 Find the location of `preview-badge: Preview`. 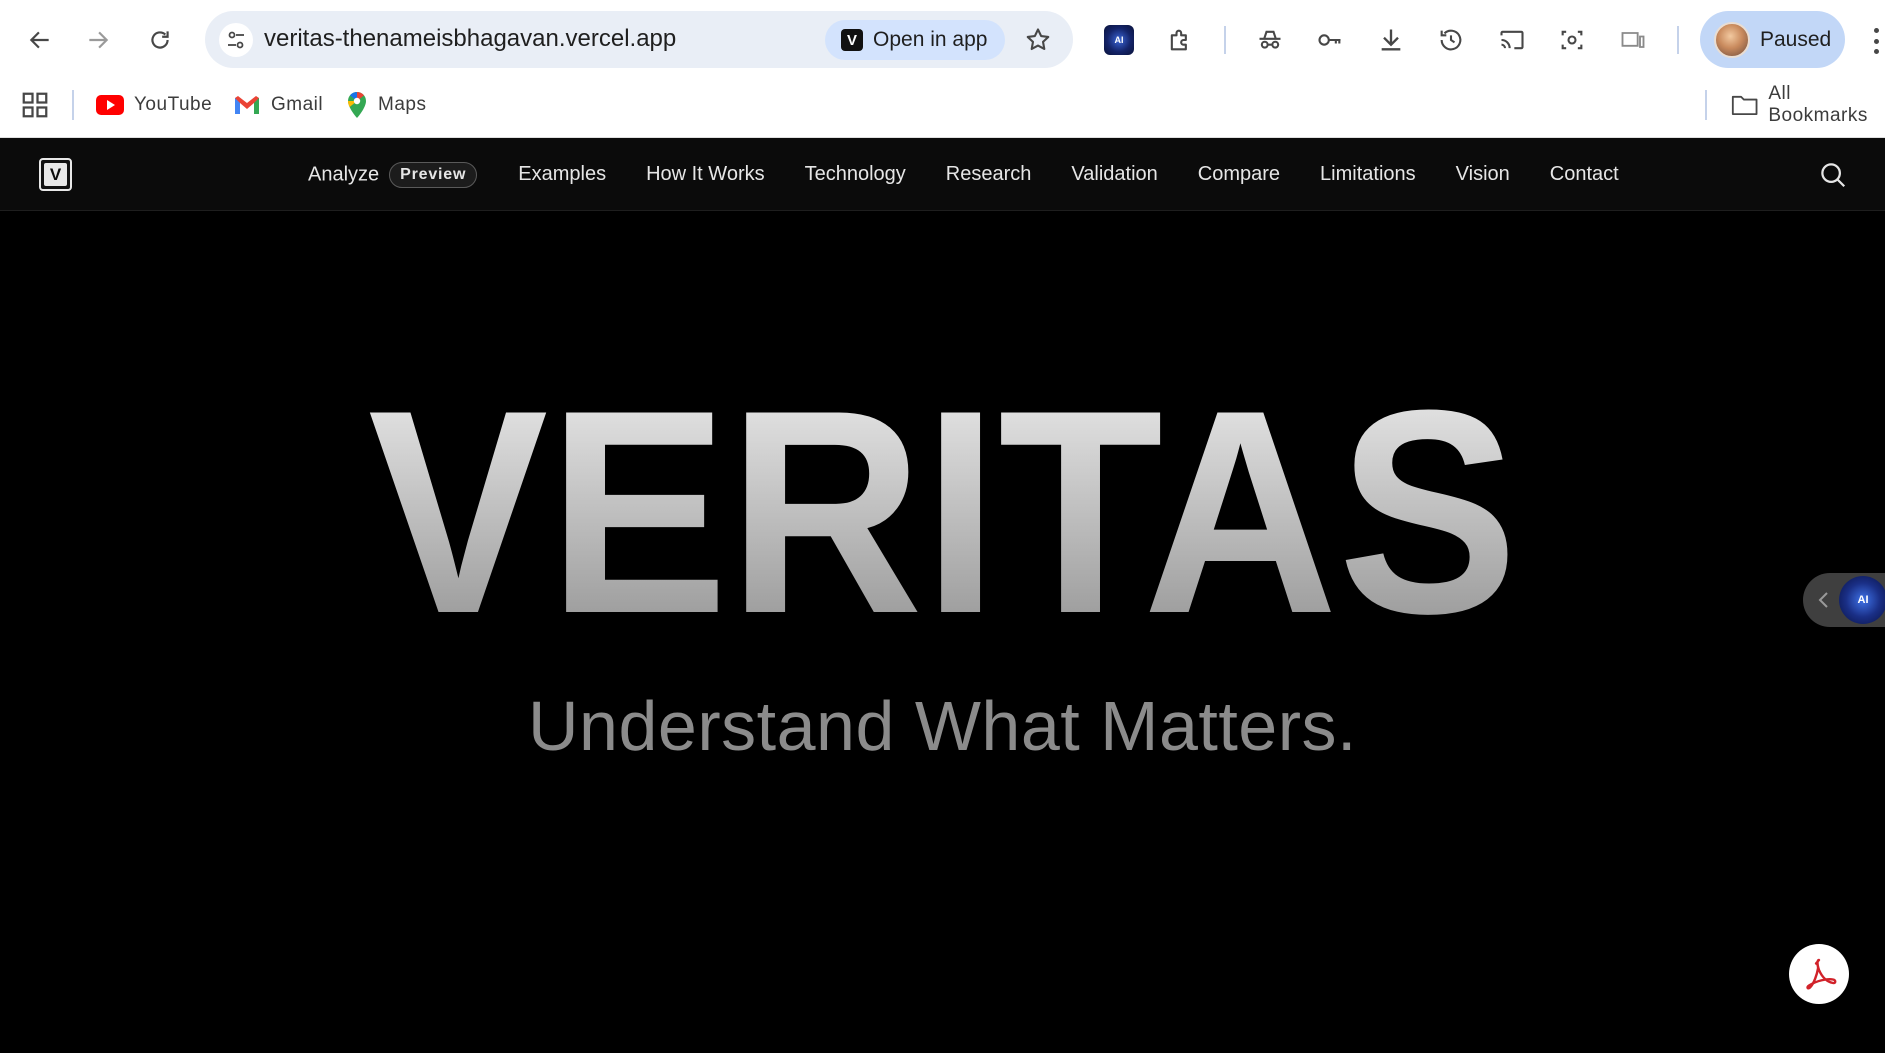

preview-badge: Preview is located at coordinates (433, 174).